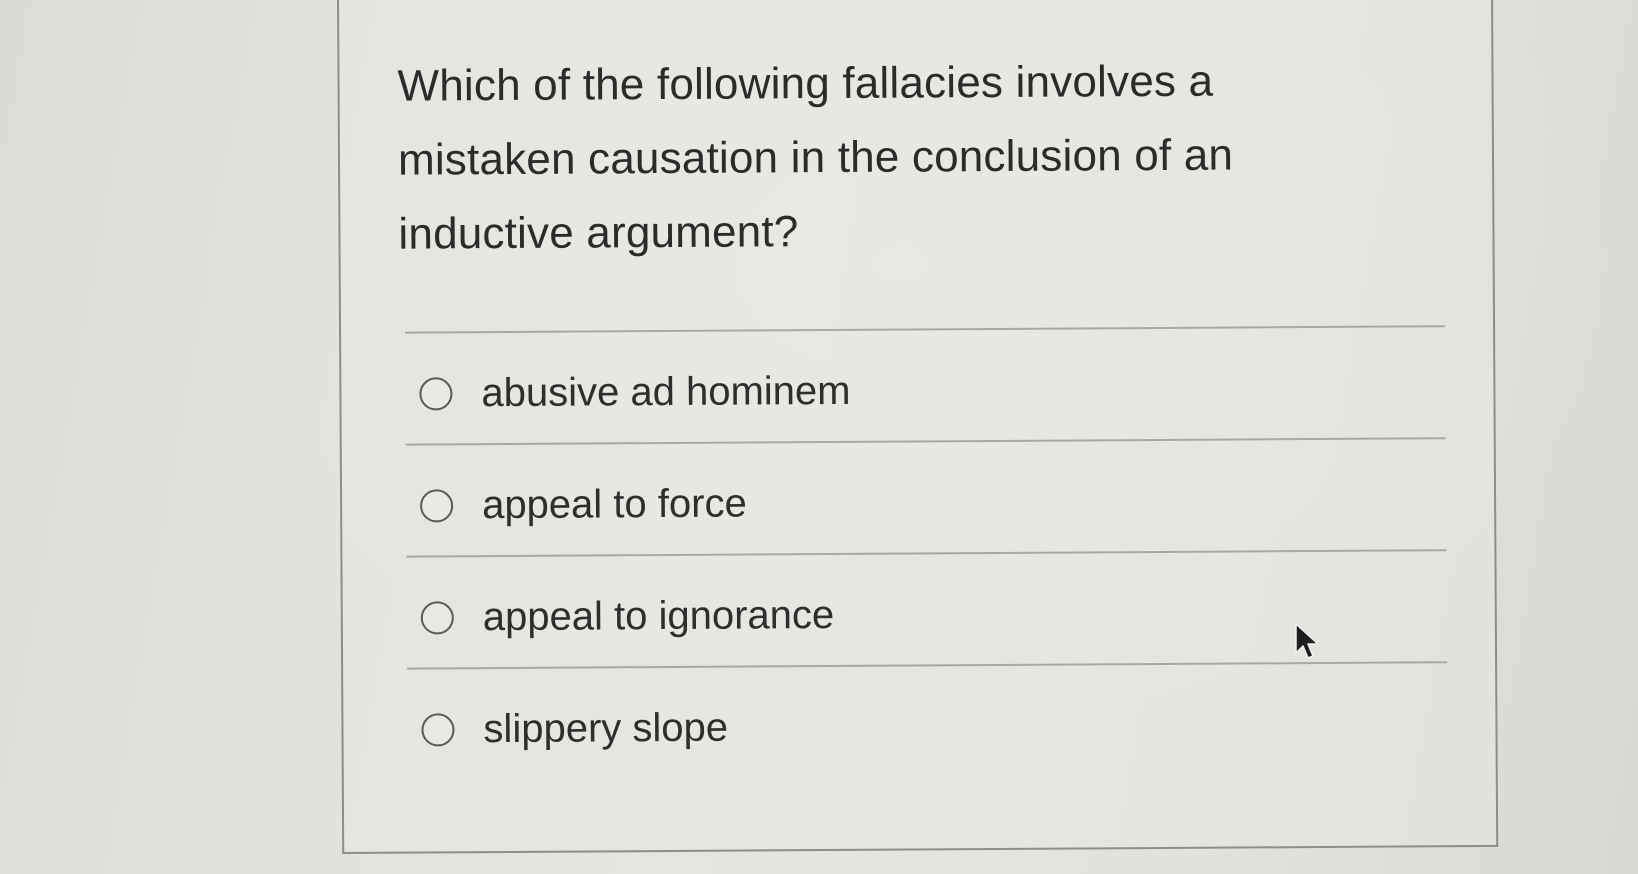 This screenshot has width=1638, height=874. I want to click on option-label: slippery slope, so click(606, 728).